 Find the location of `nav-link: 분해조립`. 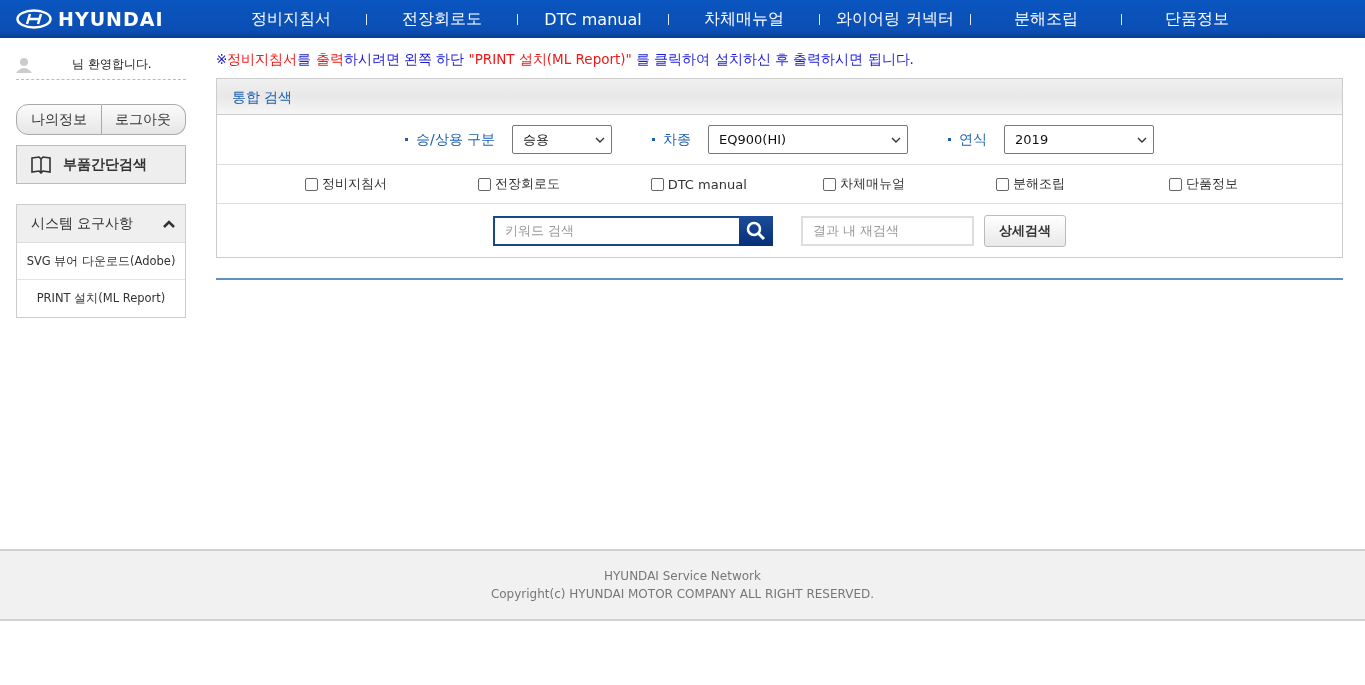

nav-link: 분해조립 is located at coordinates (1046, 19).